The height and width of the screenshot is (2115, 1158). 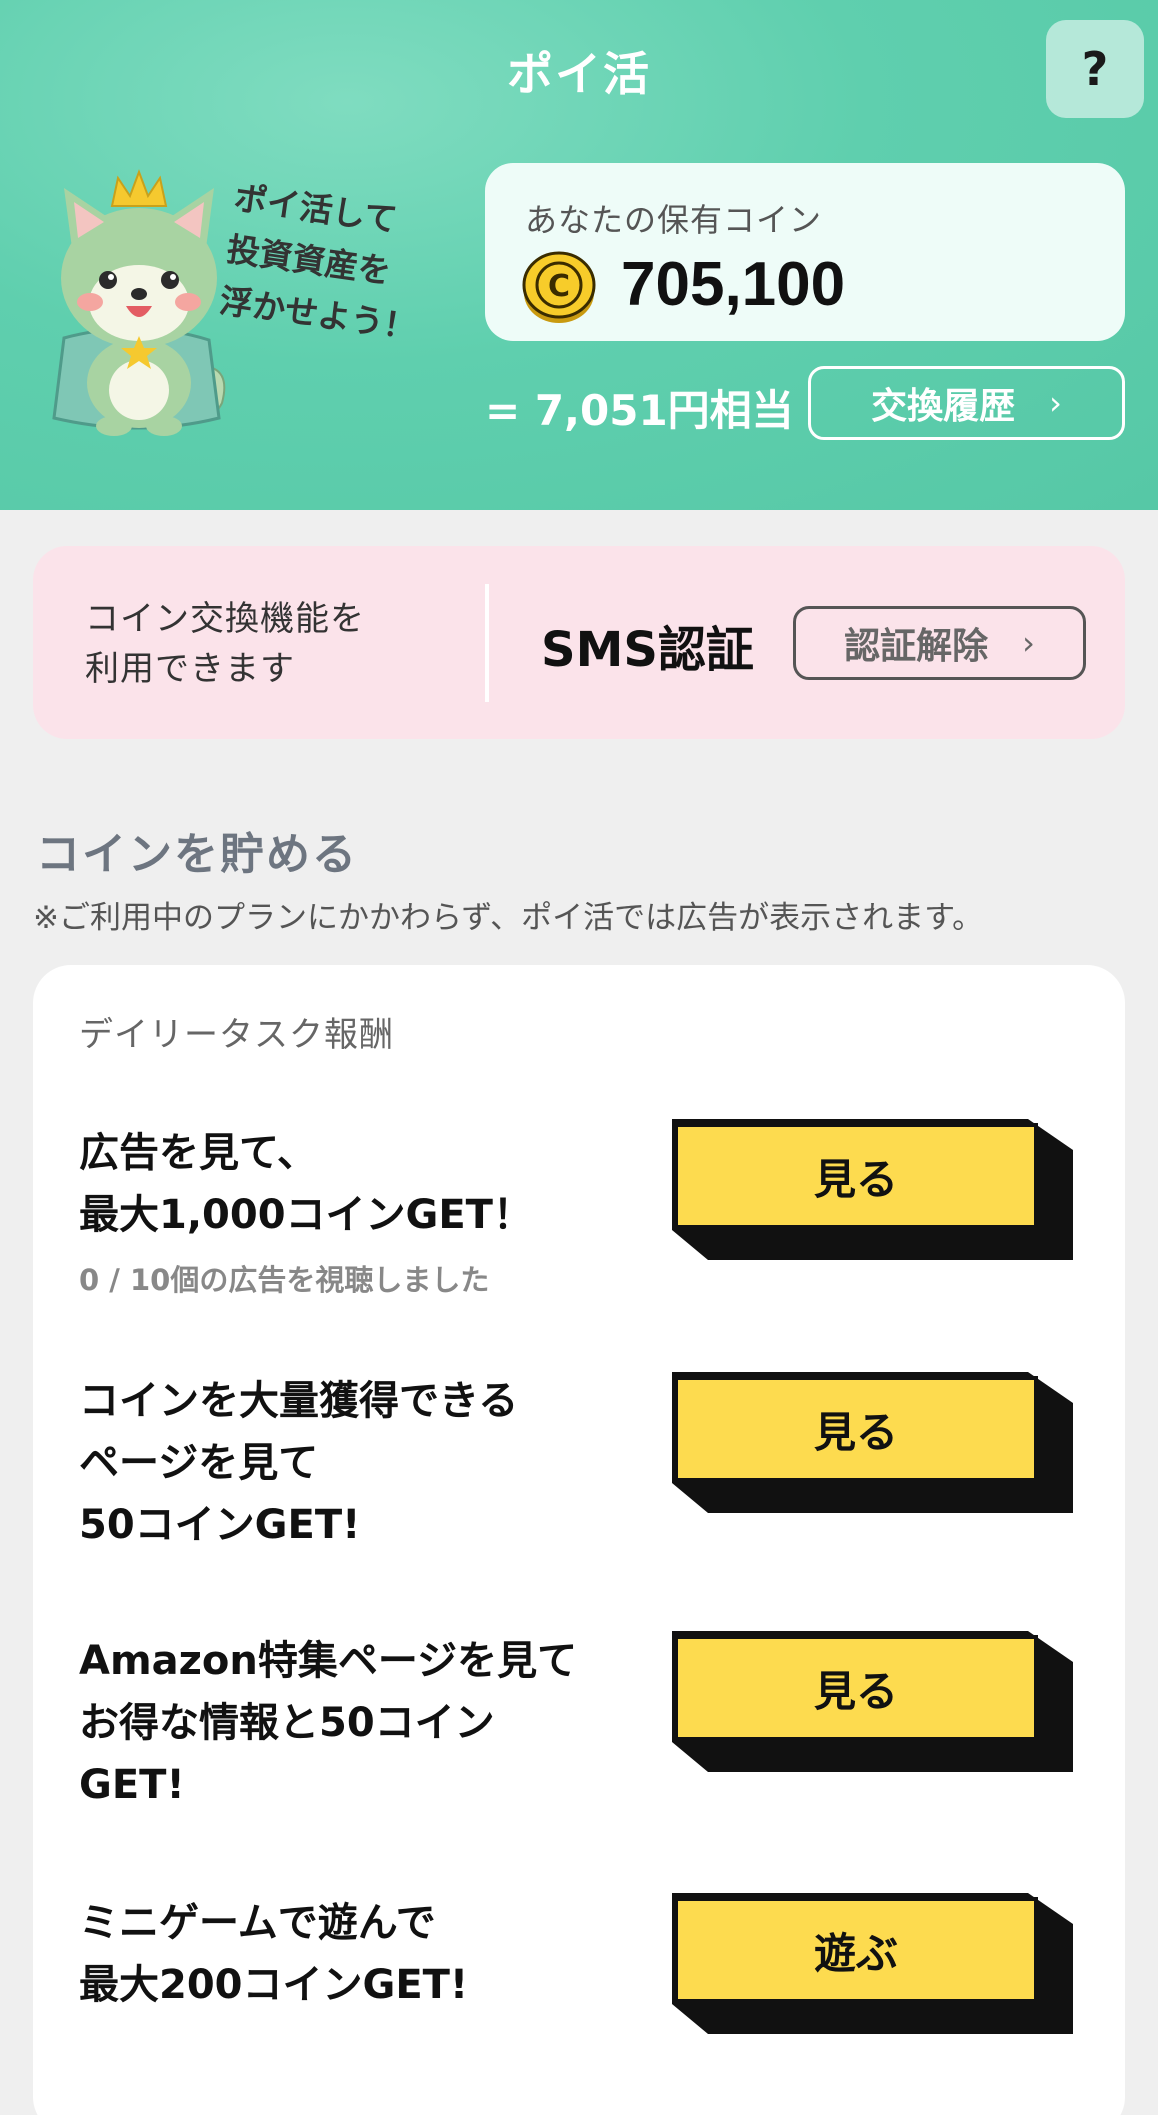 What do you see at coordinates (943, 406) in the screenshot?
I see `exchange-history-label: 交換履歴` at bounding box center [943, 406].